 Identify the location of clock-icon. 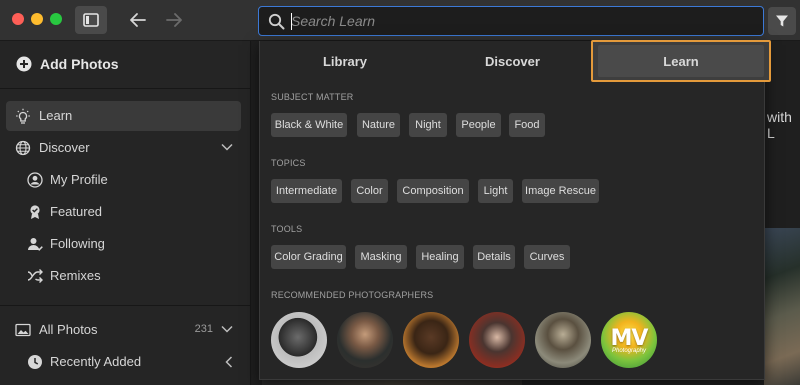
(35, 362).